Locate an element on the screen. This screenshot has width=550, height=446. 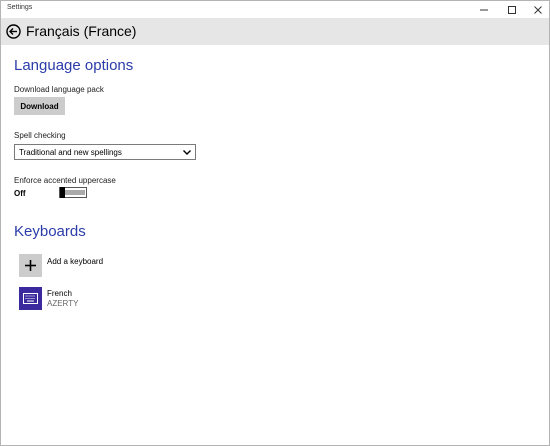
plus-icon is located at coordinates (30, 265).